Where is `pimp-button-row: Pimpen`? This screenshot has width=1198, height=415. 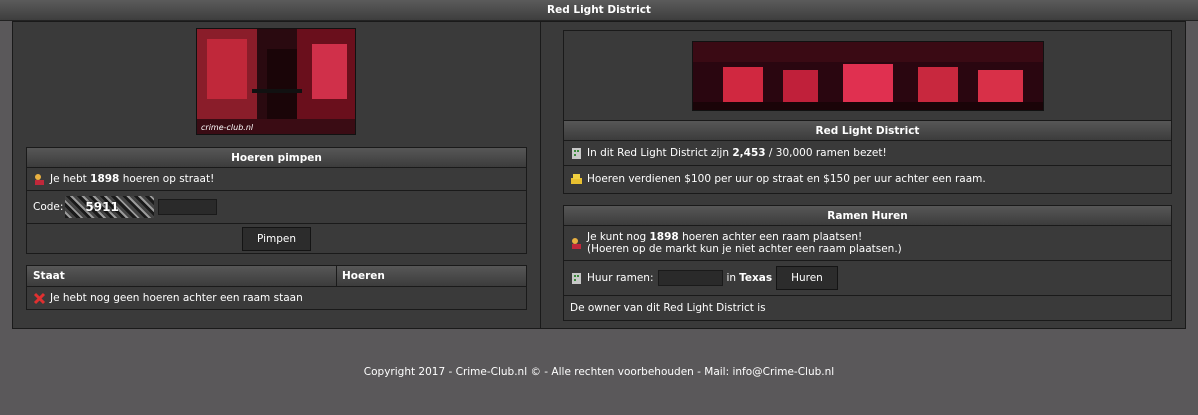
pimp-button-row: Pimpen is located at coordinates (276, 238).